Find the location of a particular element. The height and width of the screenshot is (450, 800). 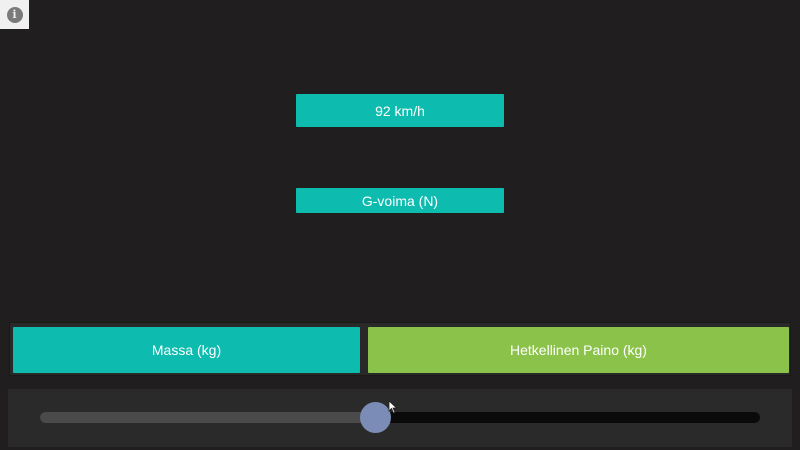

mass-button: Massa (kg) is located at coordinates (186, 350).